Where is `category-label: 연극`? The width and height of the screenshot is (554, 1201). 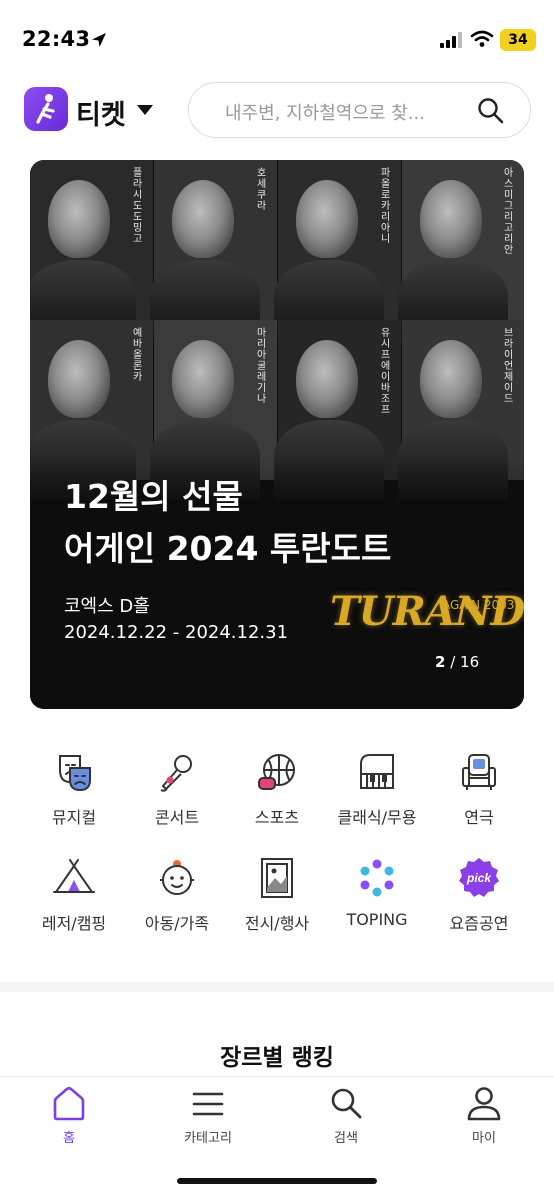
category-label: 연극 is located at coordinates (479, 817).